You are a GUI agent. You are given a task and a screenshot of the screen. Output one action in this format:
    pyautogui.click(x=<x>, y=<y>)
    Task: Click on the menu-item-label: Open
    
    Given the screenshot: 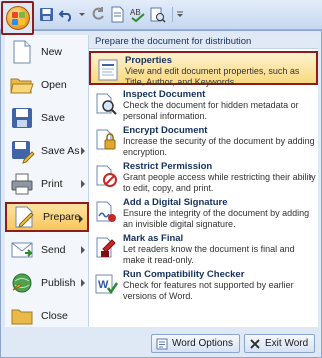 What is the action you would take?
    pyautogui.click(x=54, y=85)
    